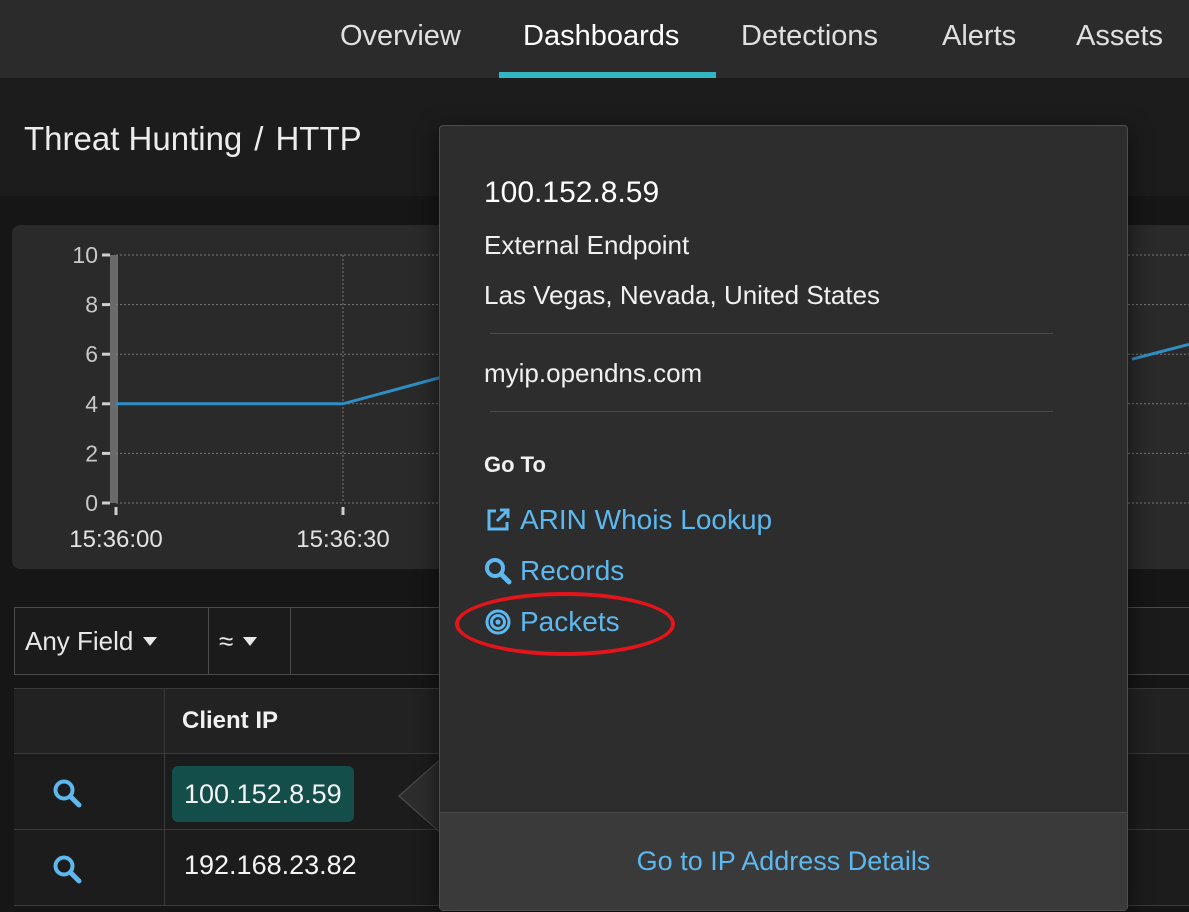 The height and width of the screenshot is (912, 1189). Describe the element at coordinates (114, 379) in the screenshot. I see `y-axis-band` at that location.